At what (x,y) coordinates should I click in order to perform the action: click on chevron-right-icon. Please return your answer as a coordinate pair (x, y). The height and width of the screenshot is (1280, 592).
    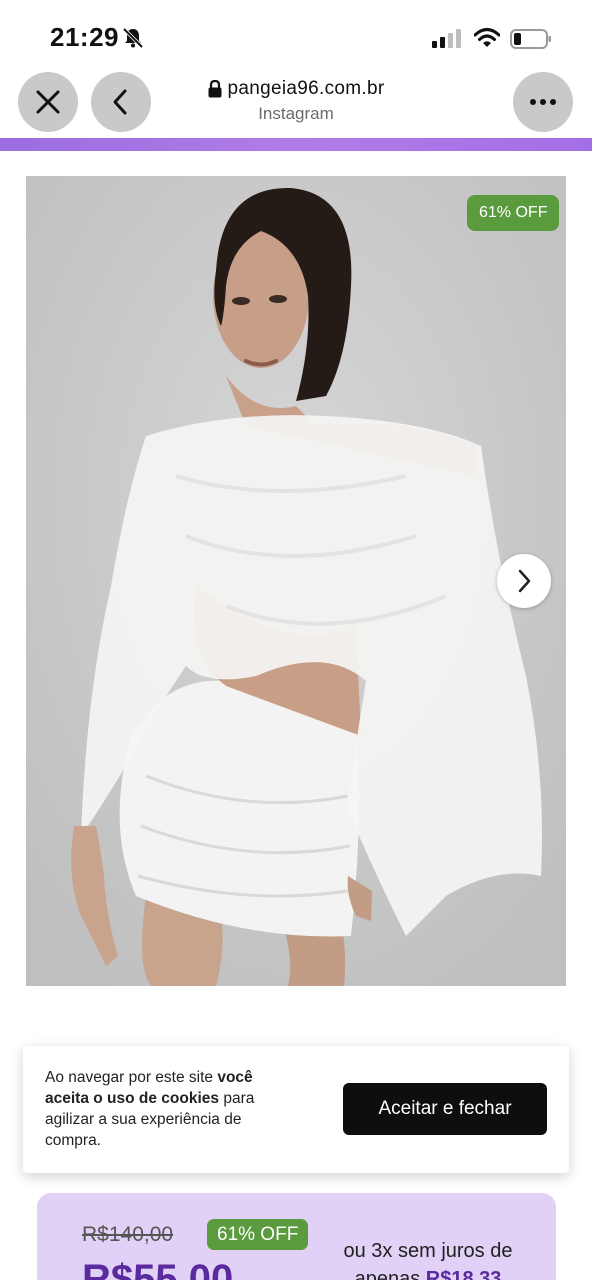
    Looking at the image, I should click on (524, 581).